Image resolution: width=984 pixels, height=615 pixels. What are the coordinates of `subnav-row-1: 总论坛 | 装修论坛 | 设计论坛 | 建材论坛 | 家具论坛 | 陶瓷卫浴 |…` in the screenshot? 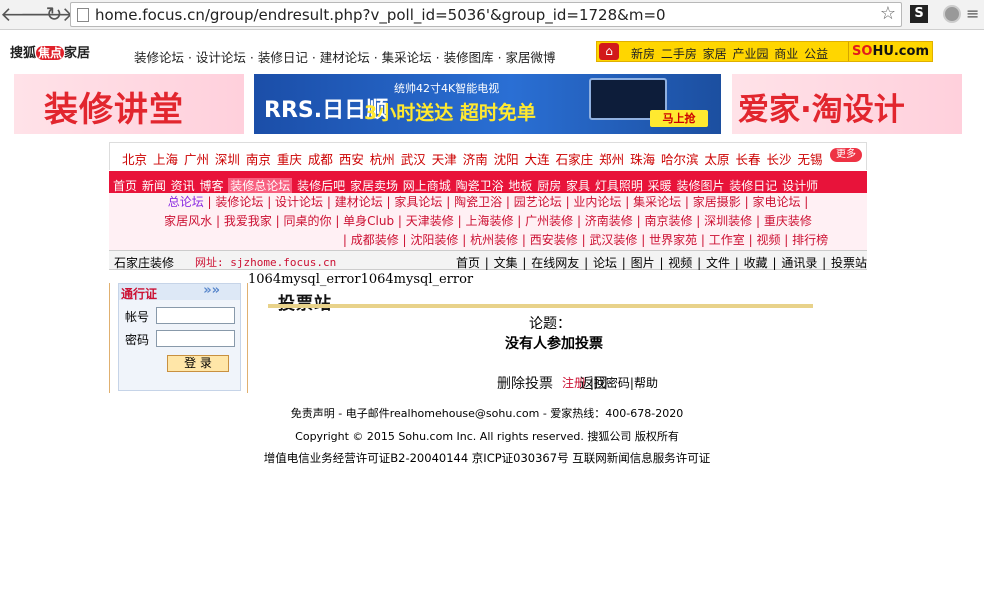 It's located at (488, 202).